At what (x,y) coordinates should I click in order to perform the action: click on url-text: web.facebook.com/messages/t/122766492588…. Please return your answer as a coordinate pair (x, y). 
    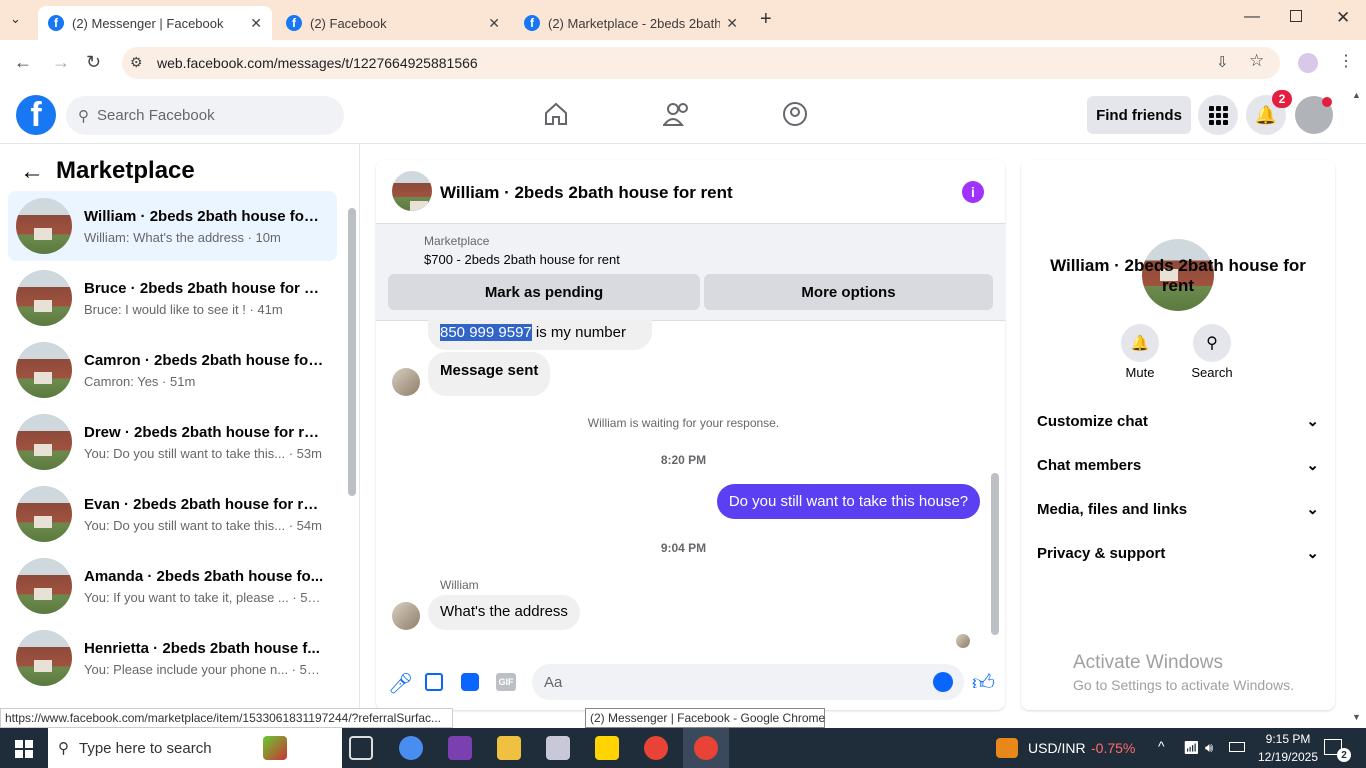
    Looking at the image, I should click on (317, 63).